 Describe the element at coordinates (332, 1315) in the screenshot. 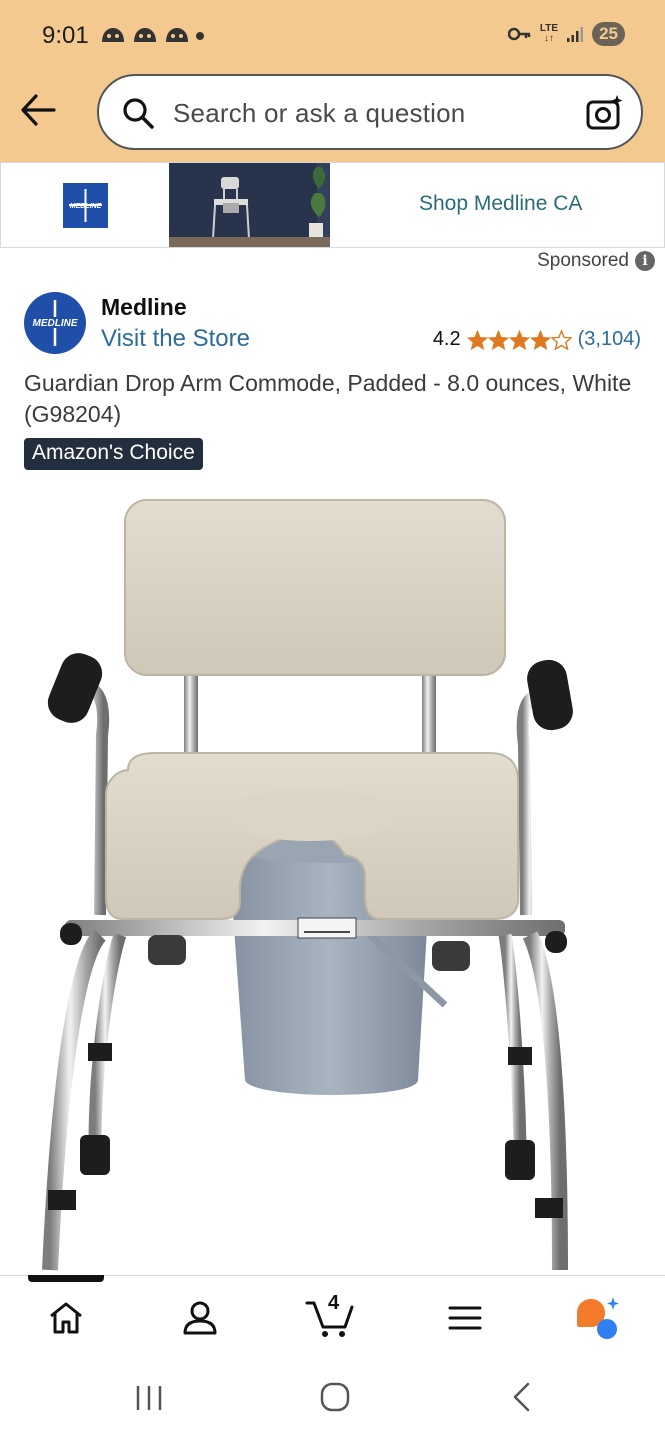

I see `bottom-navigation` at that location.